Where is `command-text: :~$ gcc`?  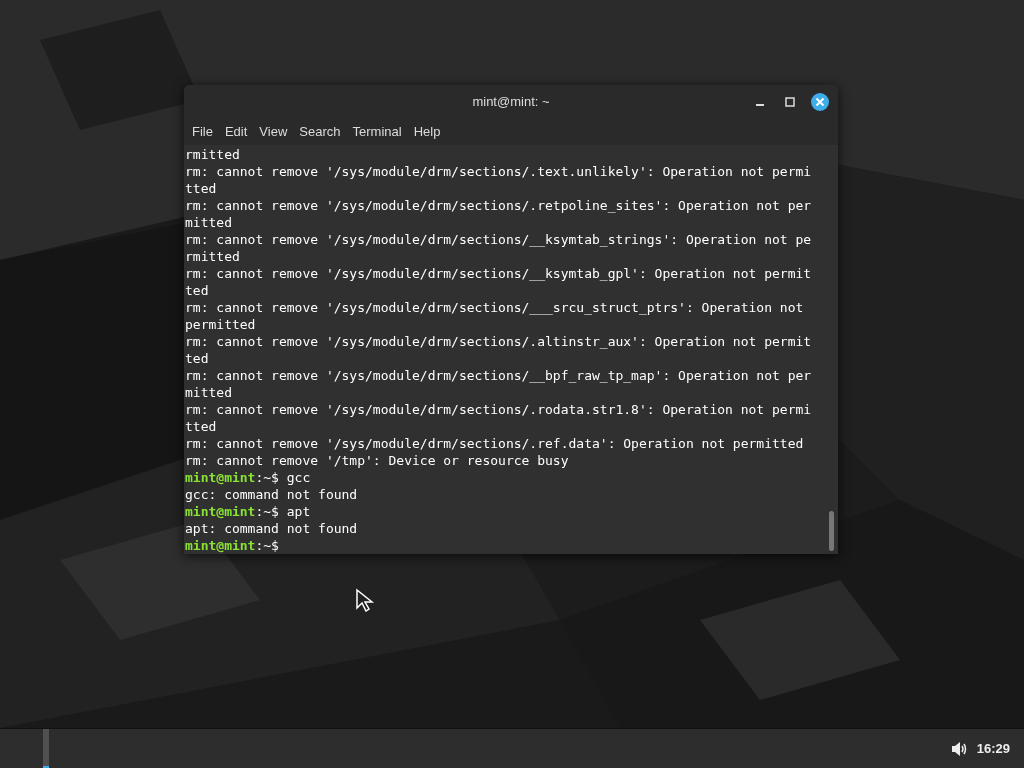
command-text: :~$ gcc is located at coordinates (283, 477).